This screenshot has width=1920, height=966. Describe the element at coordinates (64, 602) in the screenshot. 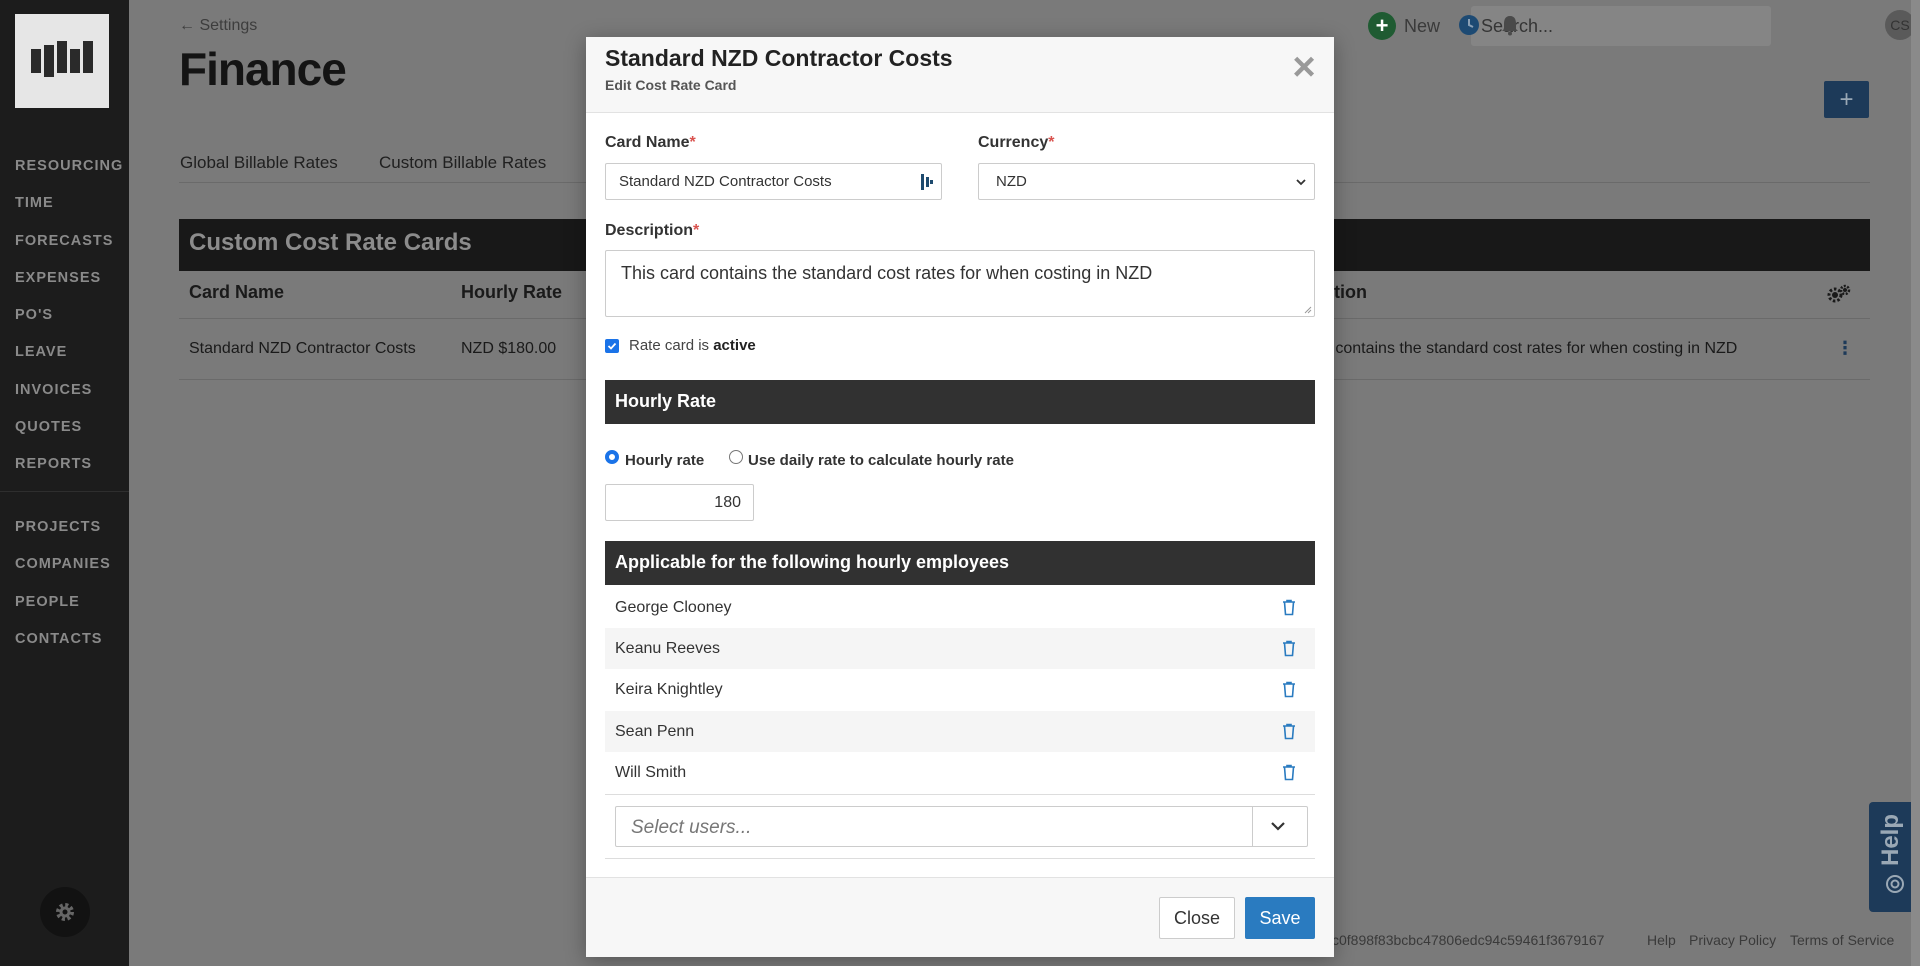

I see `sidebar-item-people: PEOPLE` at that location.